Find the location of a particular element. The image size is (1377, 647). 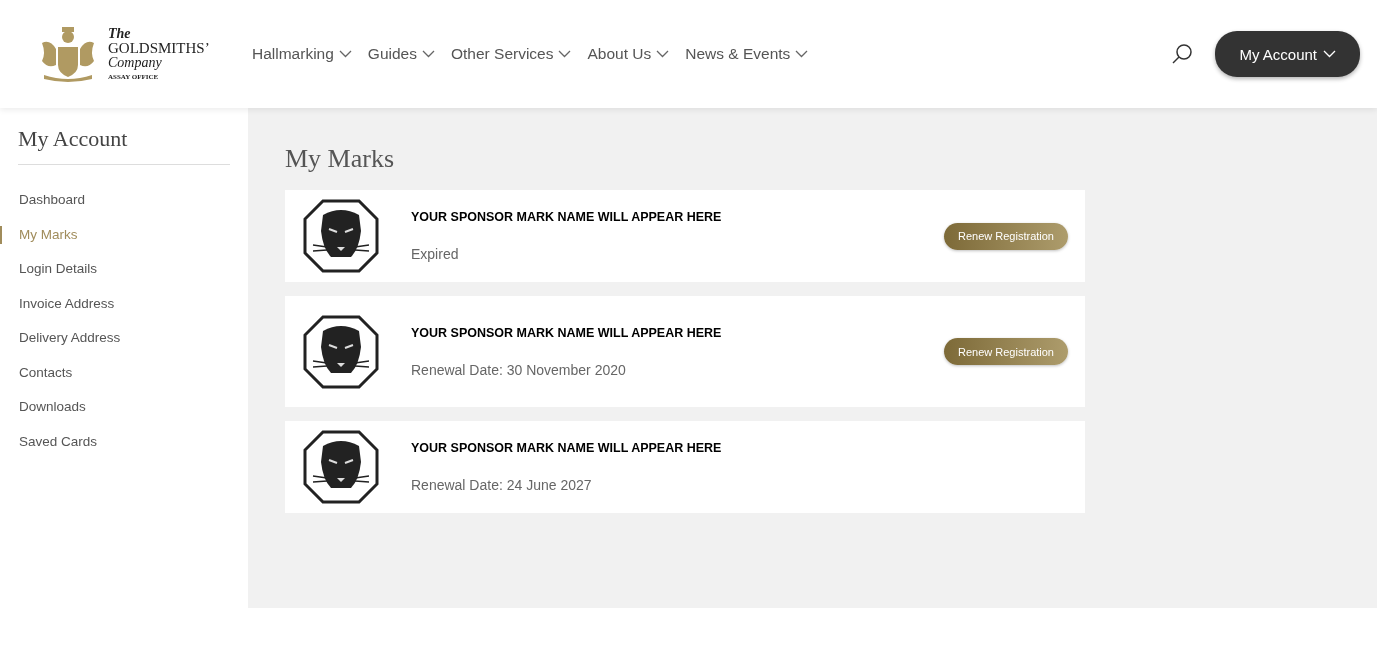

sidebar-item: Dashboard is located at coordinates (115, 200).